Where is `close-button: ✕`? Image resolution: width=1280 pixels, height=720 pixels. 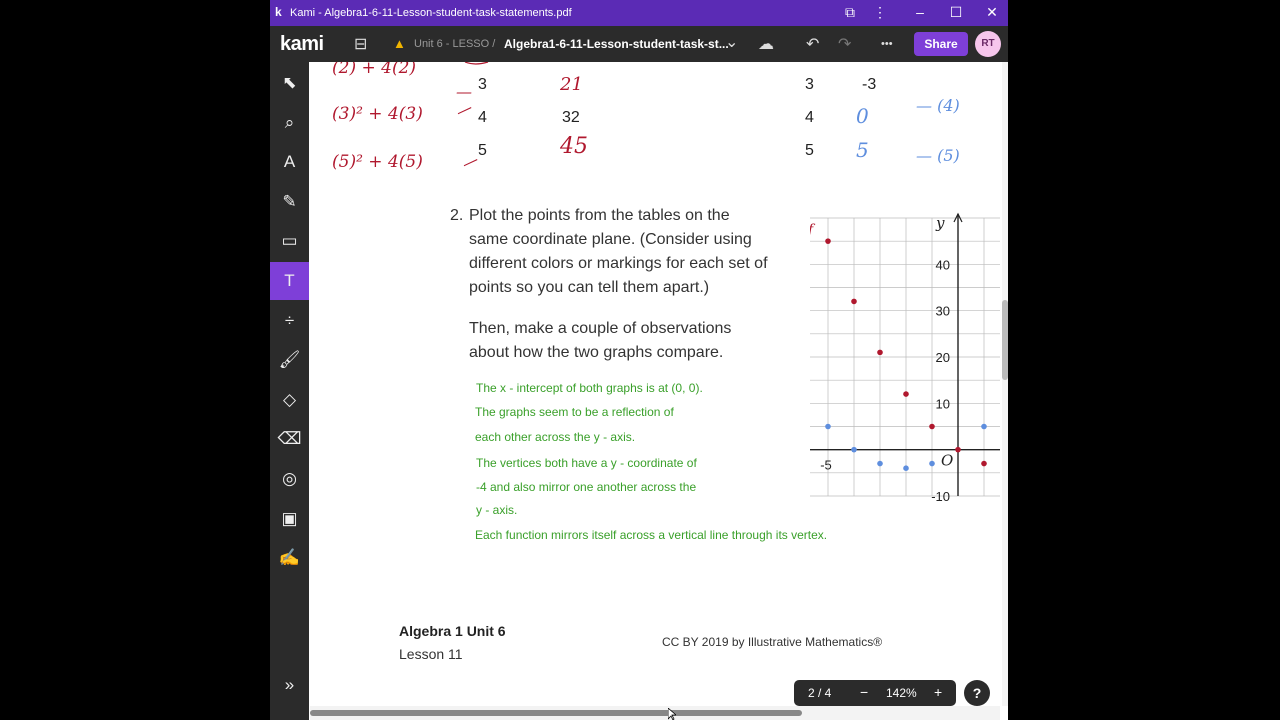 close-button: ✕ is located at coordinates (992, 12).